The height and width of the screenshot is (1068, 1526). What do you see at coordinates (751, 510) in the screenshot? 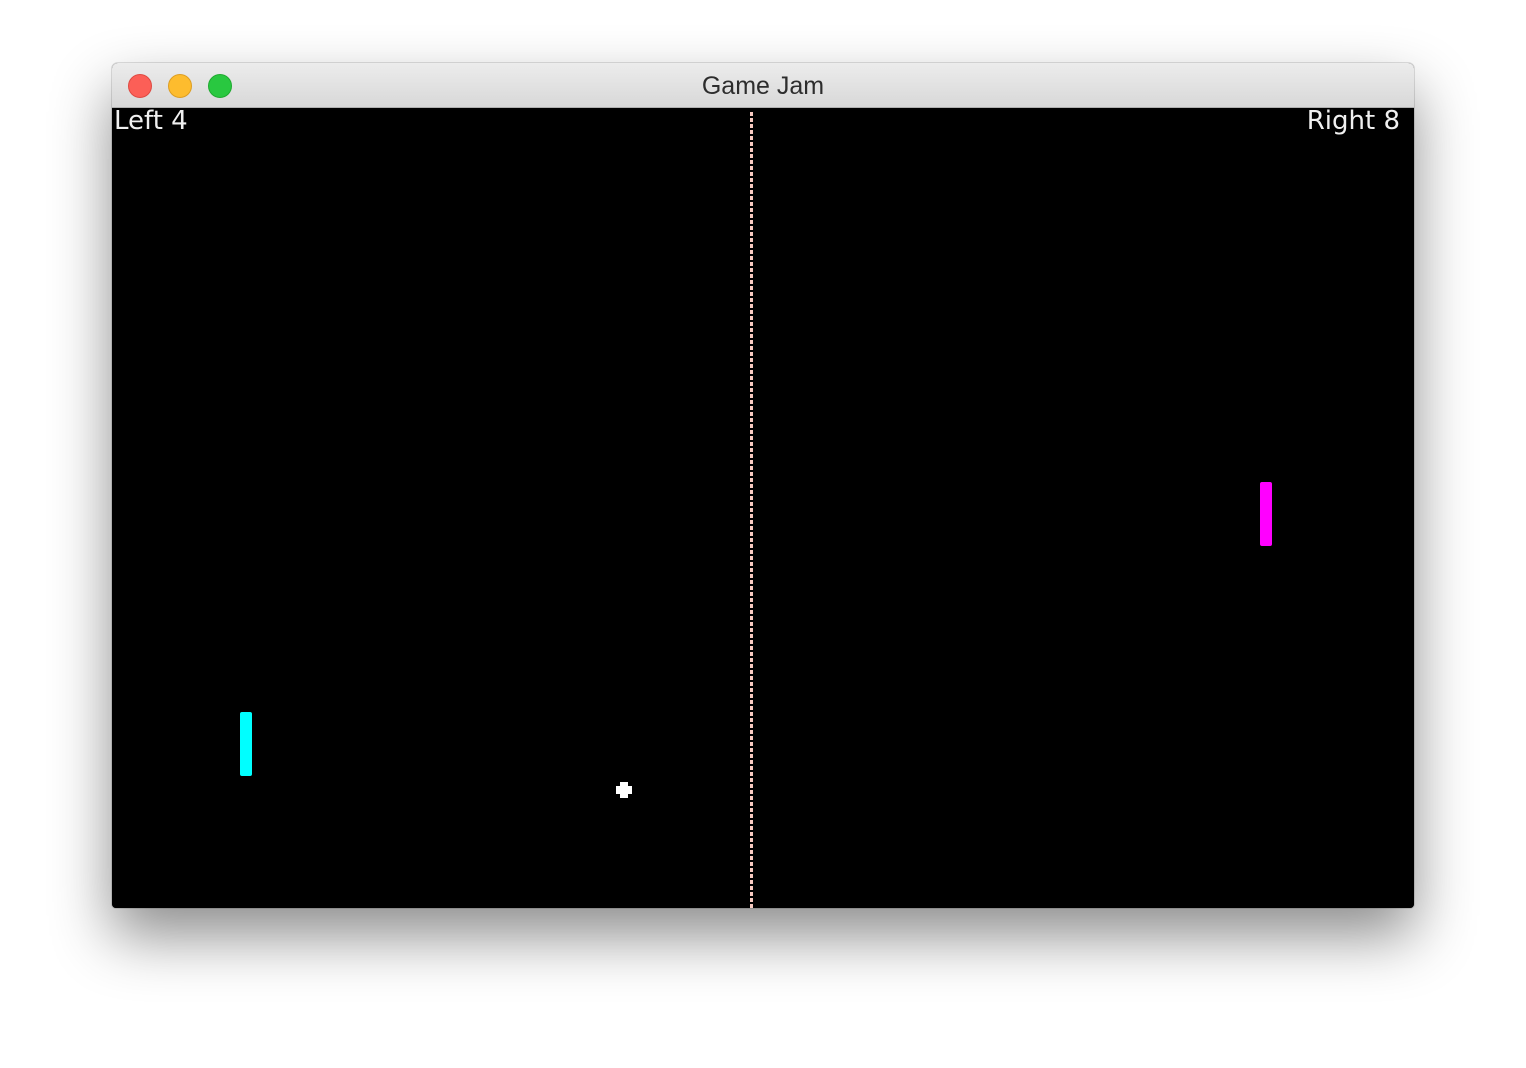
I see `center-net` at bounding box center [751, 510].